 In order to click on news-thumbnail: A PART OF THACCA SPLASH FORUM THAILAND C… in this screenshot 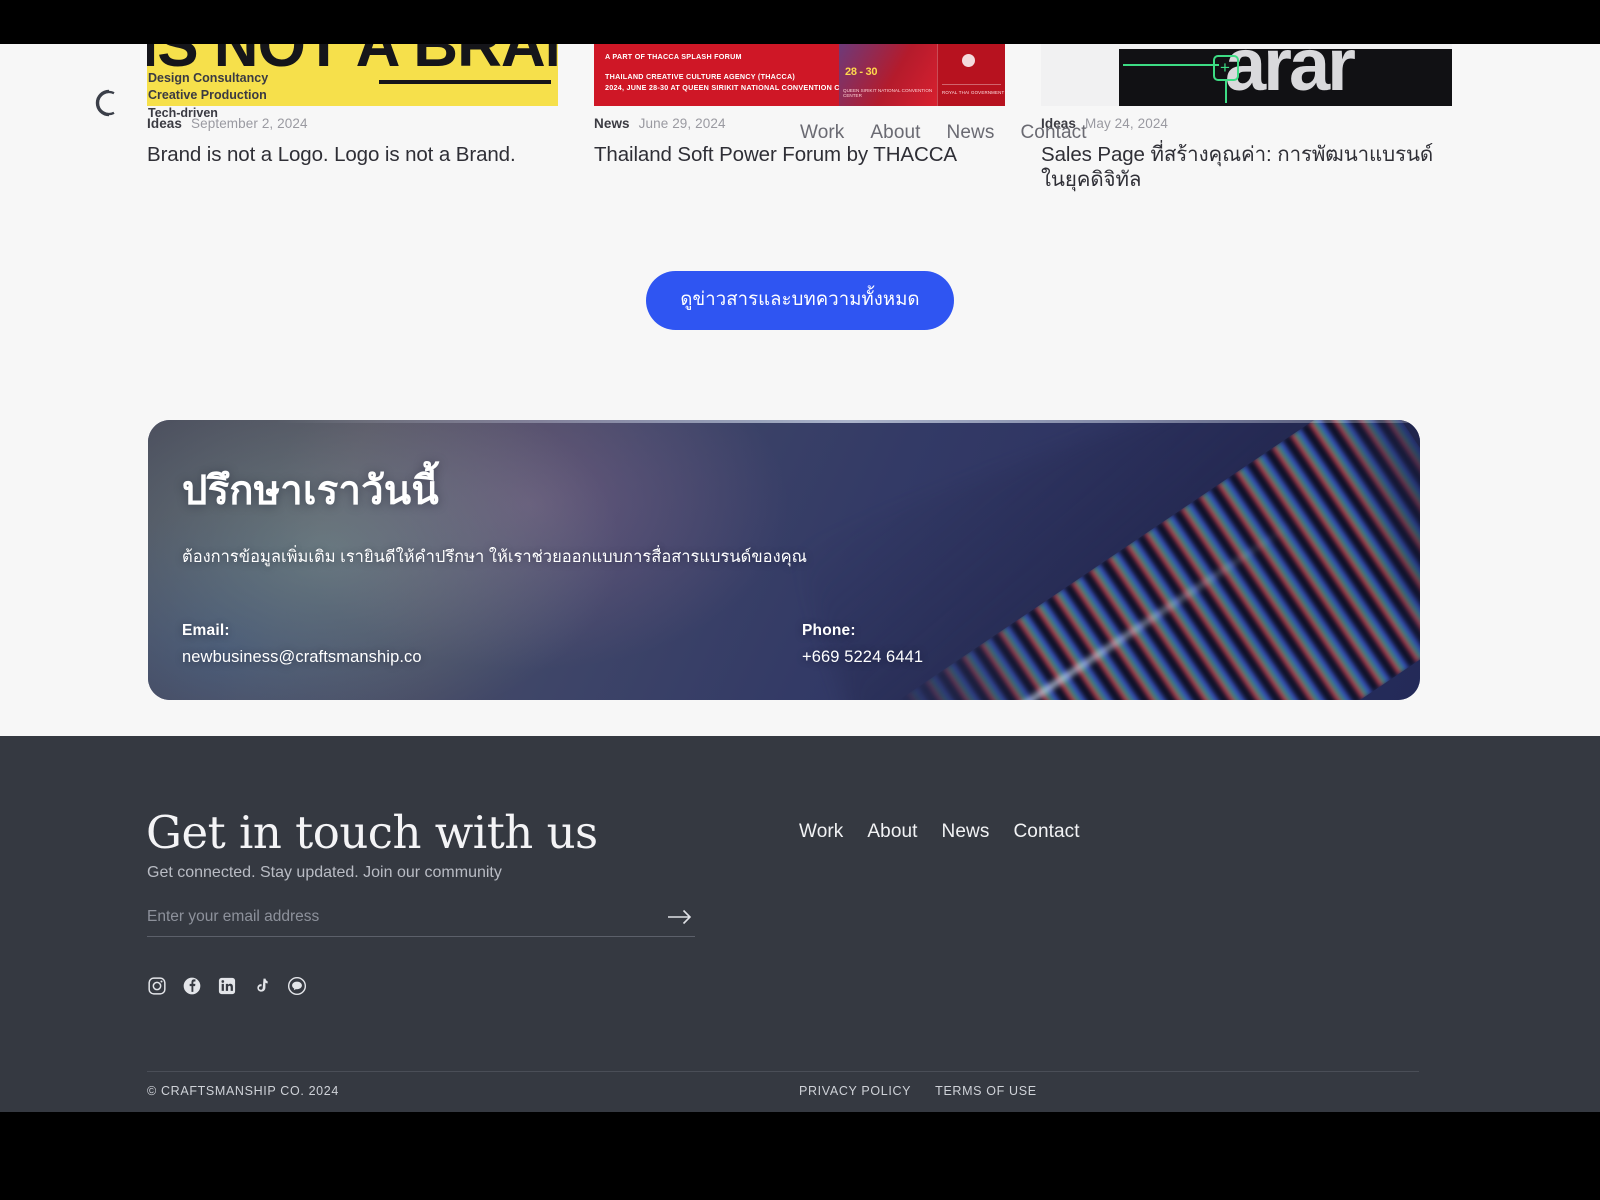, I will do `click(799, 75)`.